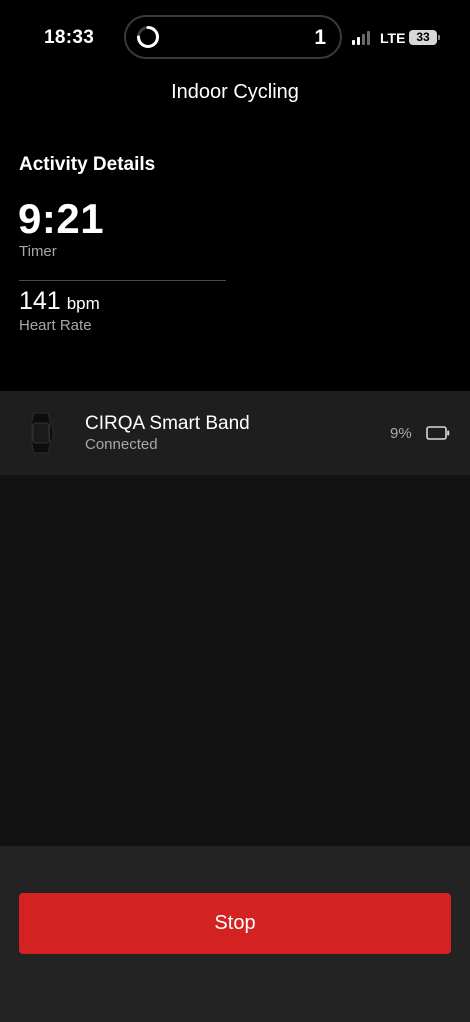 The image size is (470, 1022). Describe the element at coordinates (83, 303) in the screenshot. I see `heart-rate-unit: bpm` at that location.